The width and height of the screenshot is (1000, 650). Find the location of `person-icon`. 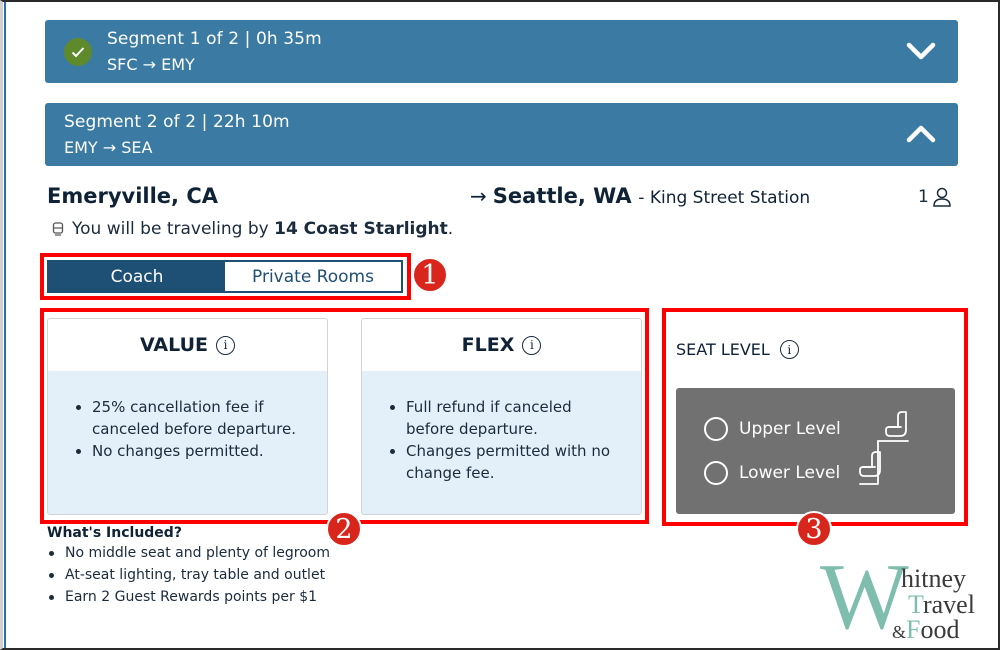

person-icon is located at coordinates (942, 197).